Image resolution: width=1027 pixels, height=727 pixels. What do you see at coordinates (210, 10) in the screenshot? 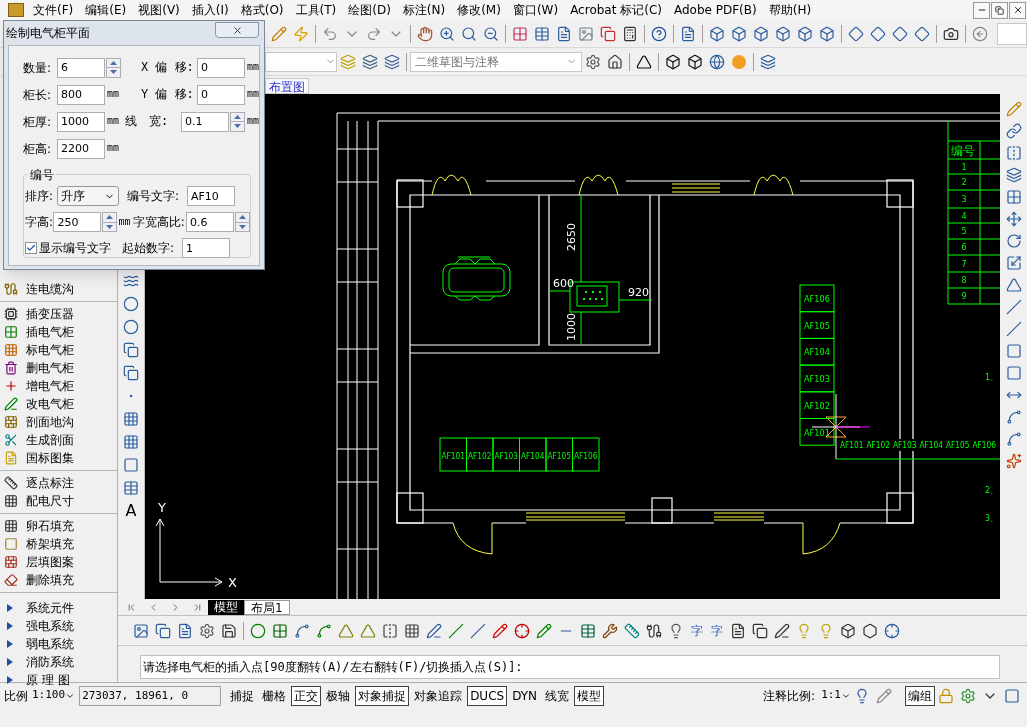
I see `menu-item: 插入(I)` at bounding box center [210, 10].